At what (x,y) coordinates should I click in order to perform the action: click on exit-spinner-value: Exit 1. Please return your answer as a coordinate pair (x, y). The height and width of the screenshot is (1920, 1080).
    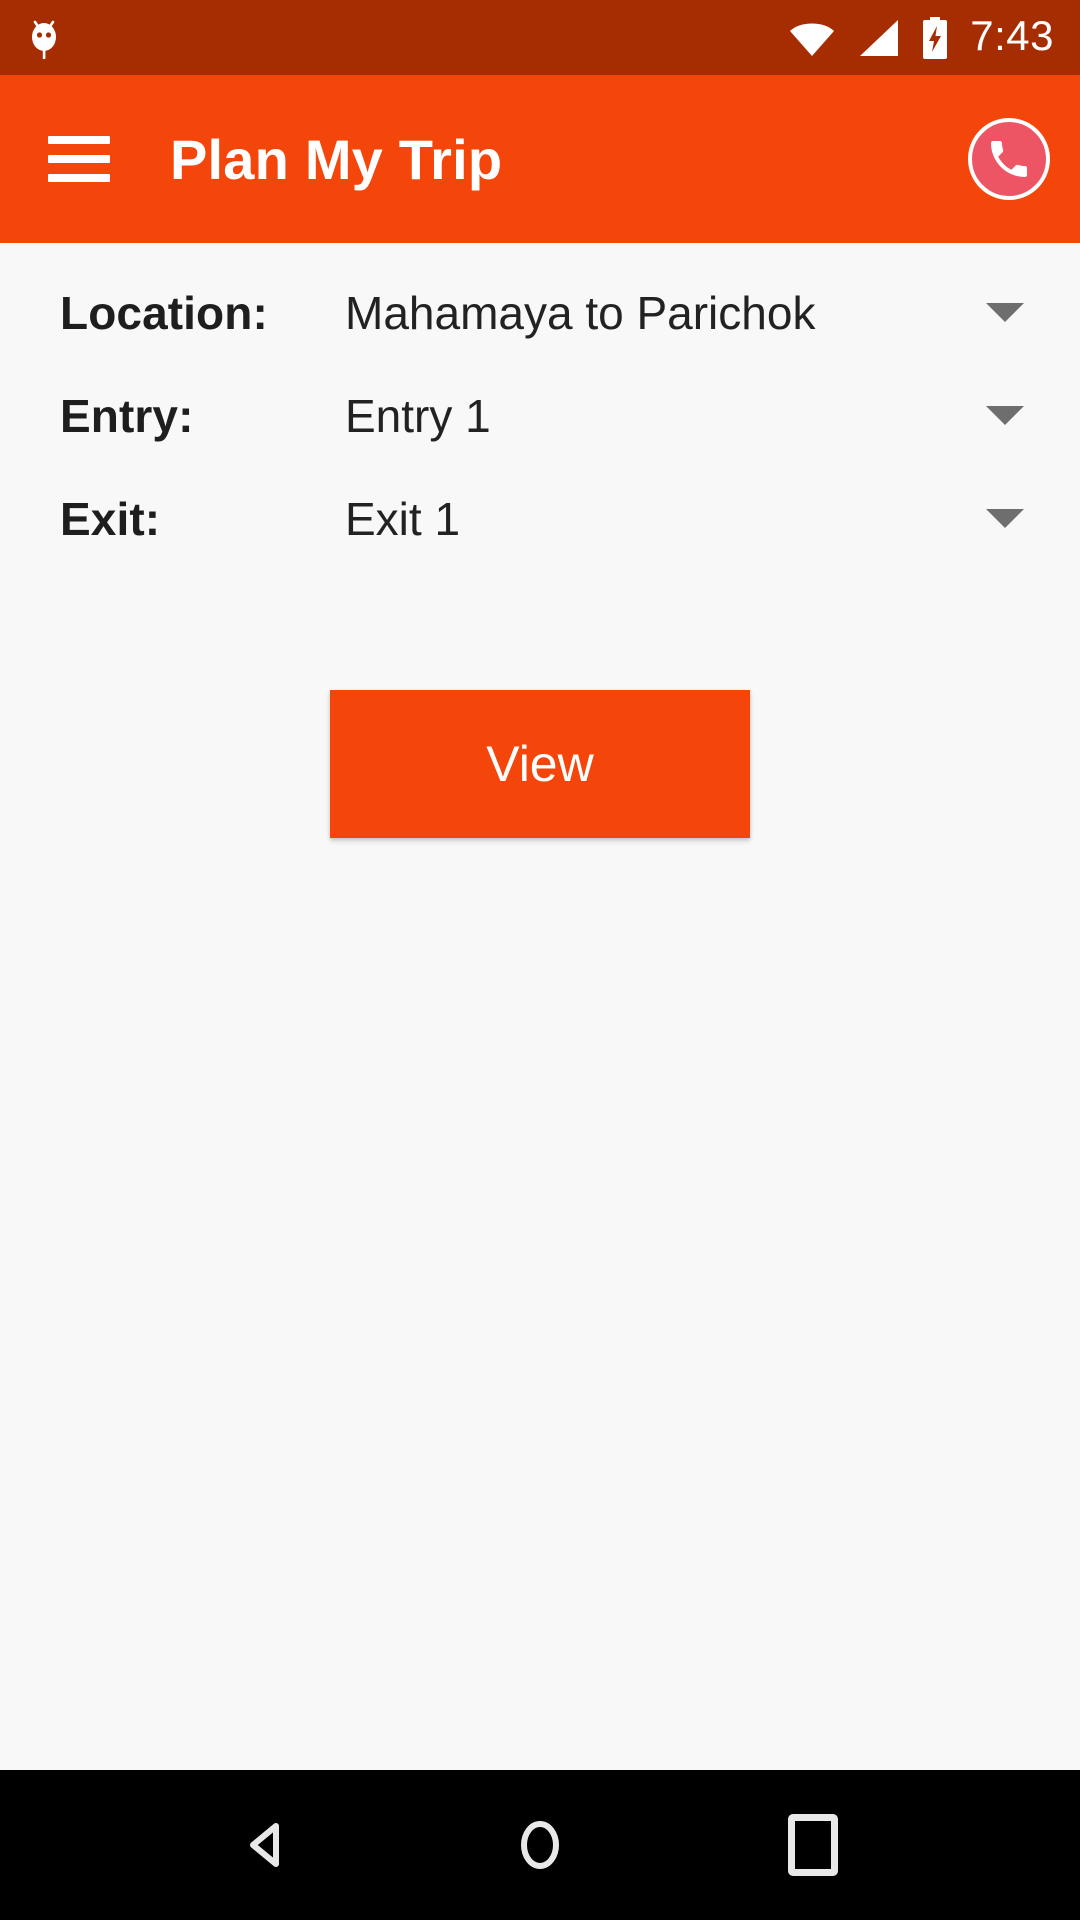
    Looking at the image, I should click on (662, 519).